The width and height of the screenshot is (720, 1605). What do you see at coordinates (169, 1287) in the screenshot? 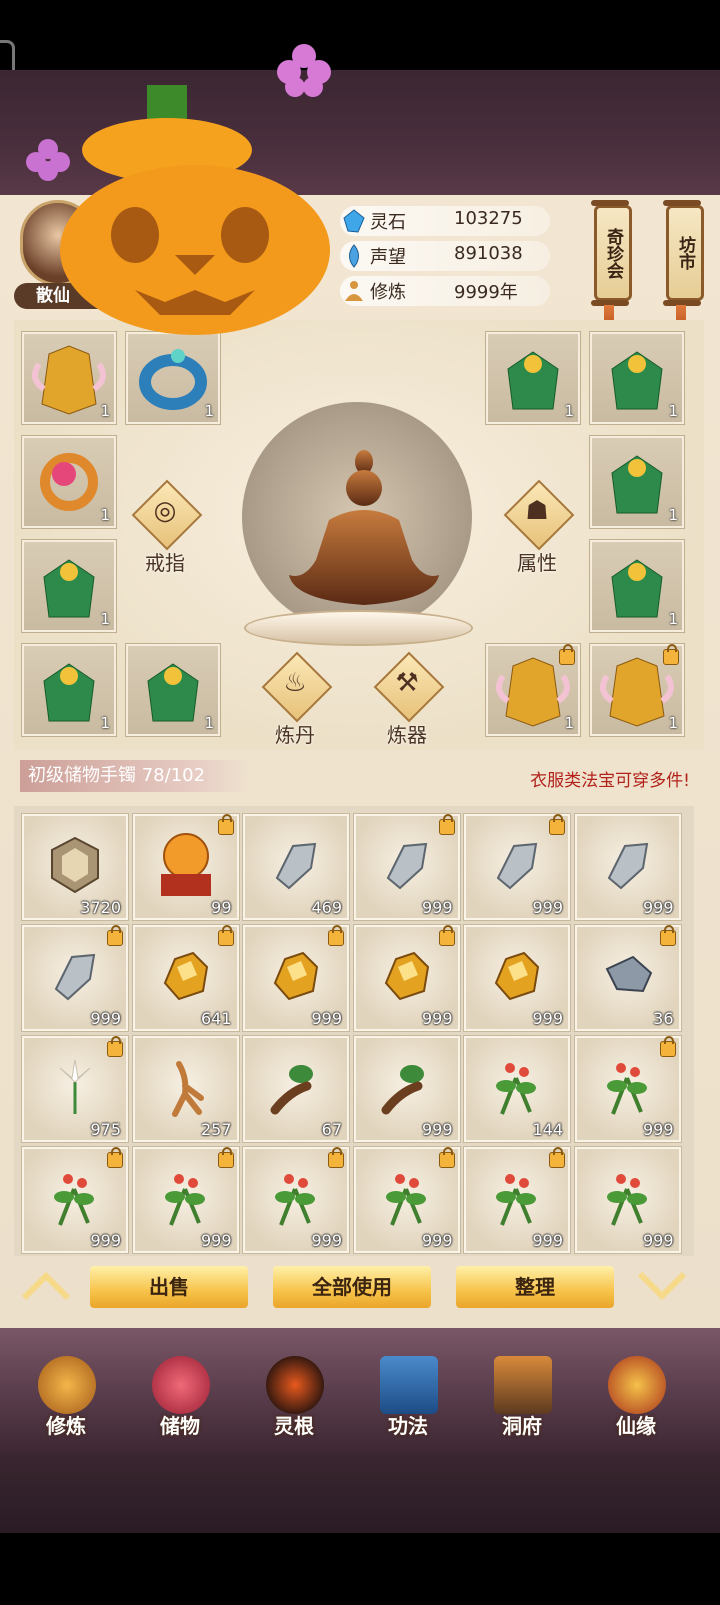
I see `sell-button: 出售` at bounding box center [169, 1287].